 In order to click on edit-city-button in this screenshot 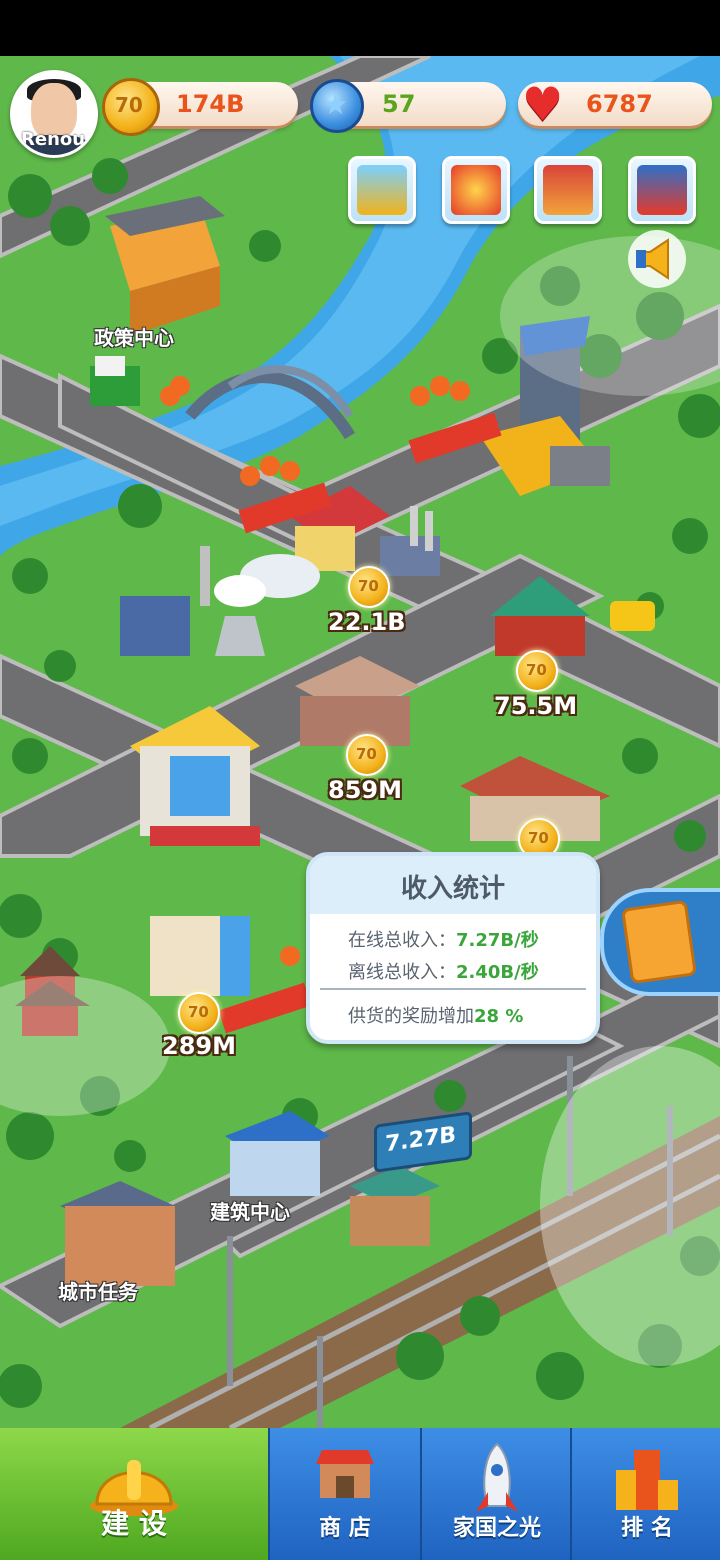, I will do `click(660, 942)`.